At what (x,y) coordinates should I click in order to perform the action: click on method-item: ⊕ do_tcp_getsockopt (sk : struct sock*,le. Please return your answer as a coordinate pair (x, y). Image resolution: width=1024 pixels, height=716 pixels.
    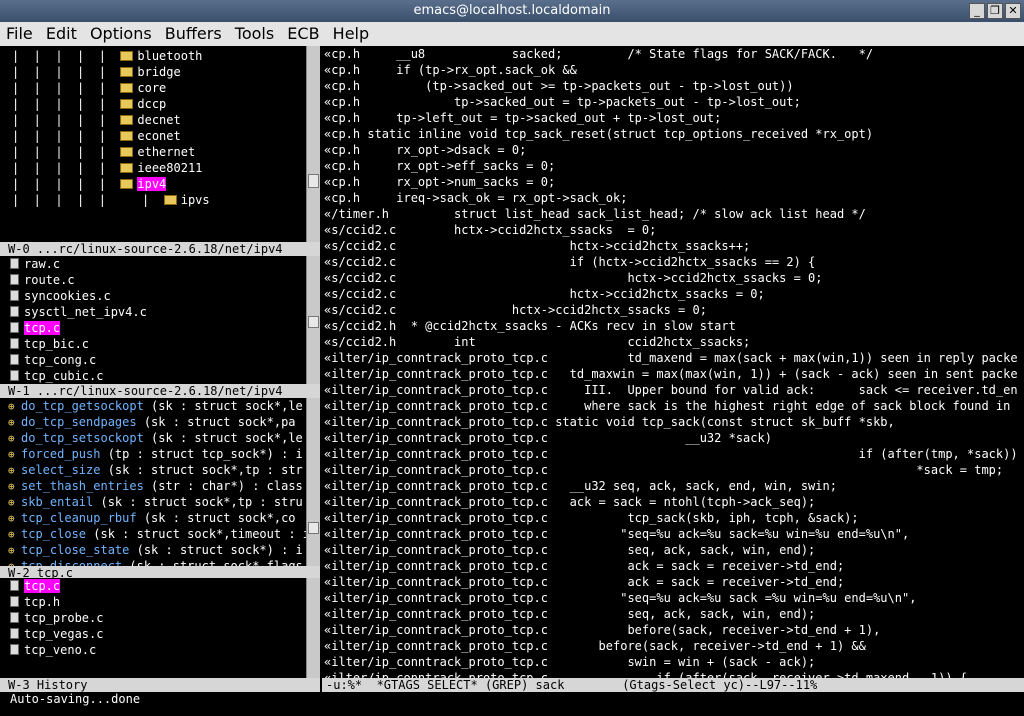
    Looking at the image, I should click on (153, 406).